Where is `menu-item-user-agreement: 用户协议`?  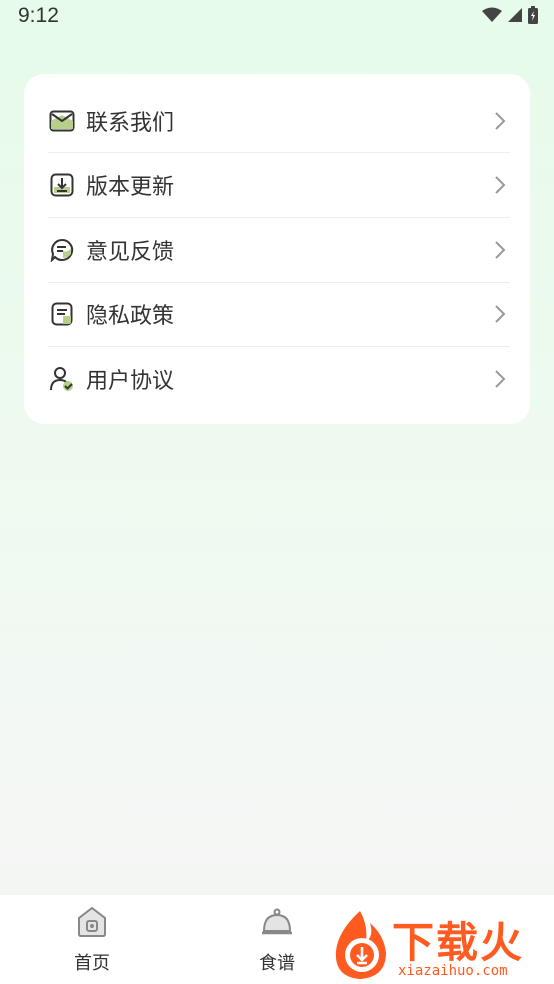 menu-item-user-agreement: 用户协议 is located at coordinates (278, 379).